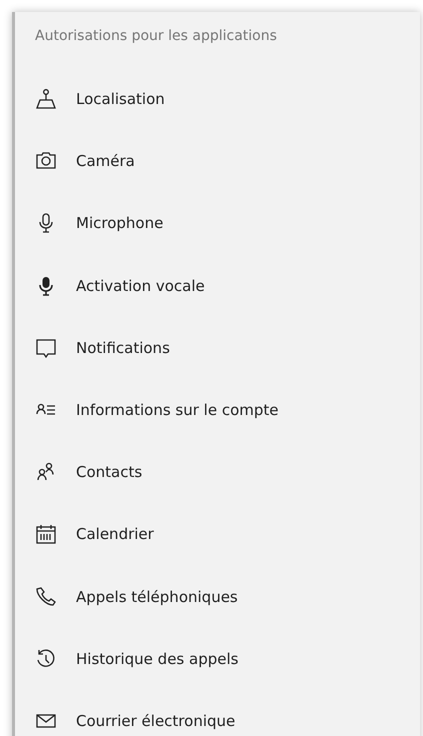 The image size is (423, 736). Describe the element at coordinates (105, 161) in the screenshot. I see `menu-item: Caméra` at that location.